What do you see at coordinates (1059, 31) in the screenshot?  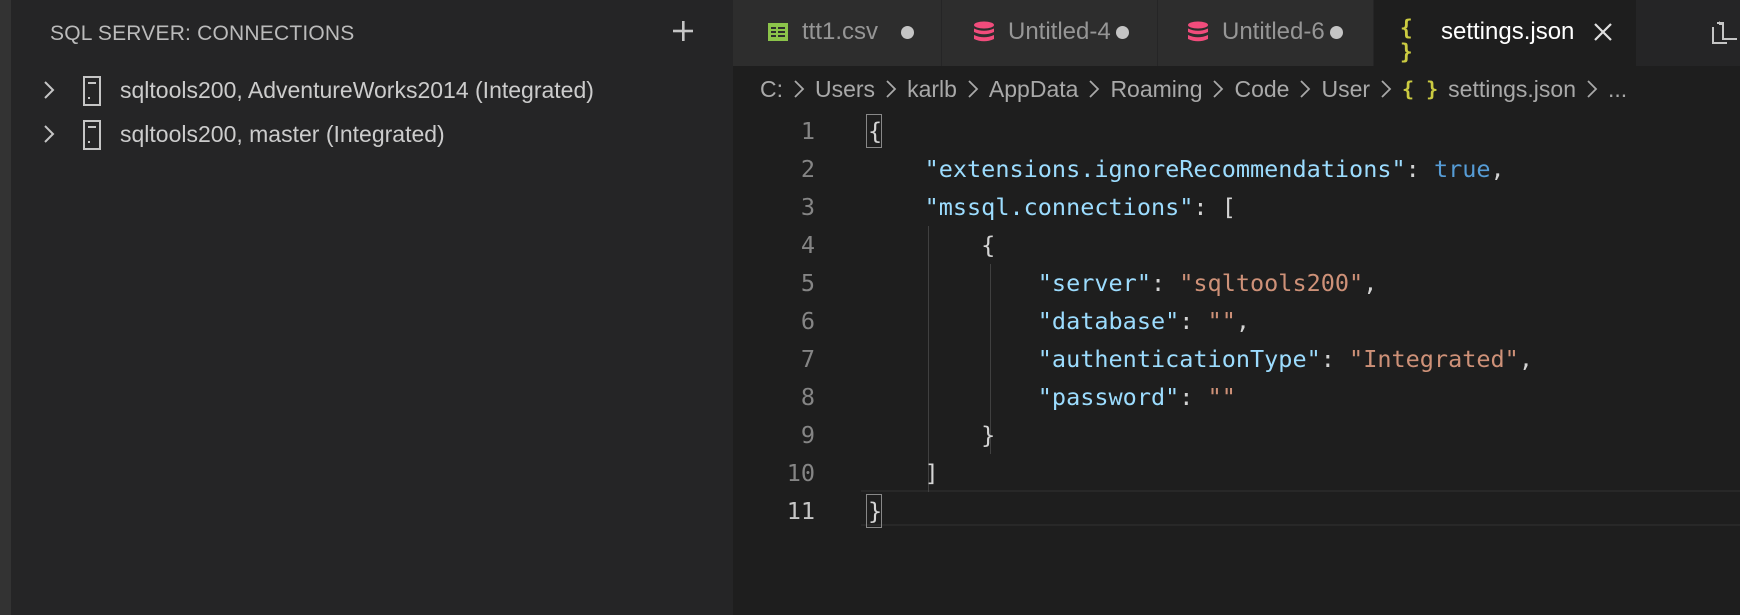 I see `tab-label: Untitled-4` at bounding box center [1059, 31].